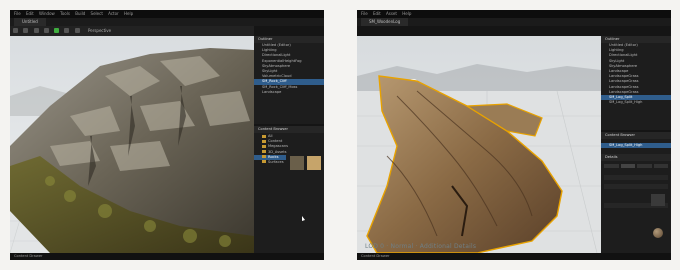 The height and width of the screenshot is (270, 680). I want to click on details-title: Details, so click(636, 158).